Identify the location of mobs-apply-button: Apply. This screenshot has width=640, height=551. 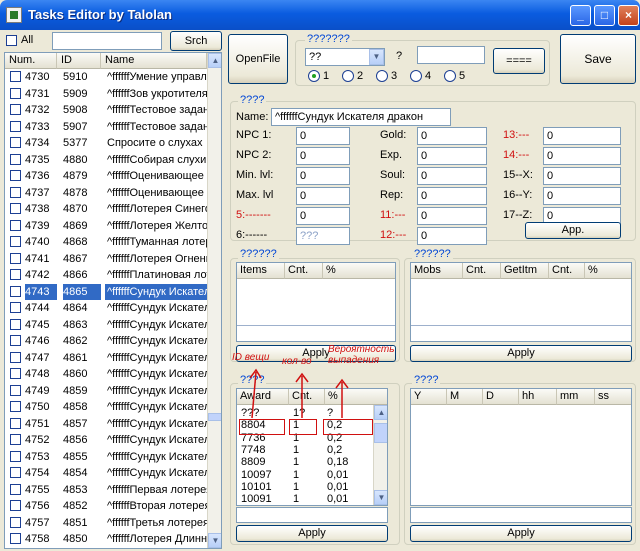
(521, 353).